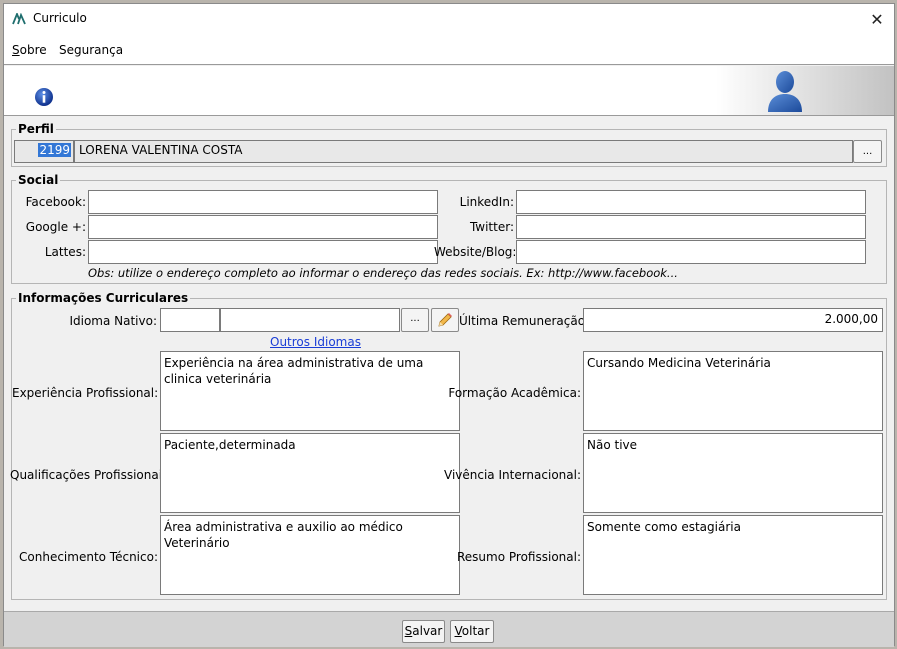 This screenshot has height=649, width=897. What do you see at coordinates (91, 475) in the screenshot?
I see `qualificacoes-label: Qualificações Profissionais:` at bounding box center [91, 475].